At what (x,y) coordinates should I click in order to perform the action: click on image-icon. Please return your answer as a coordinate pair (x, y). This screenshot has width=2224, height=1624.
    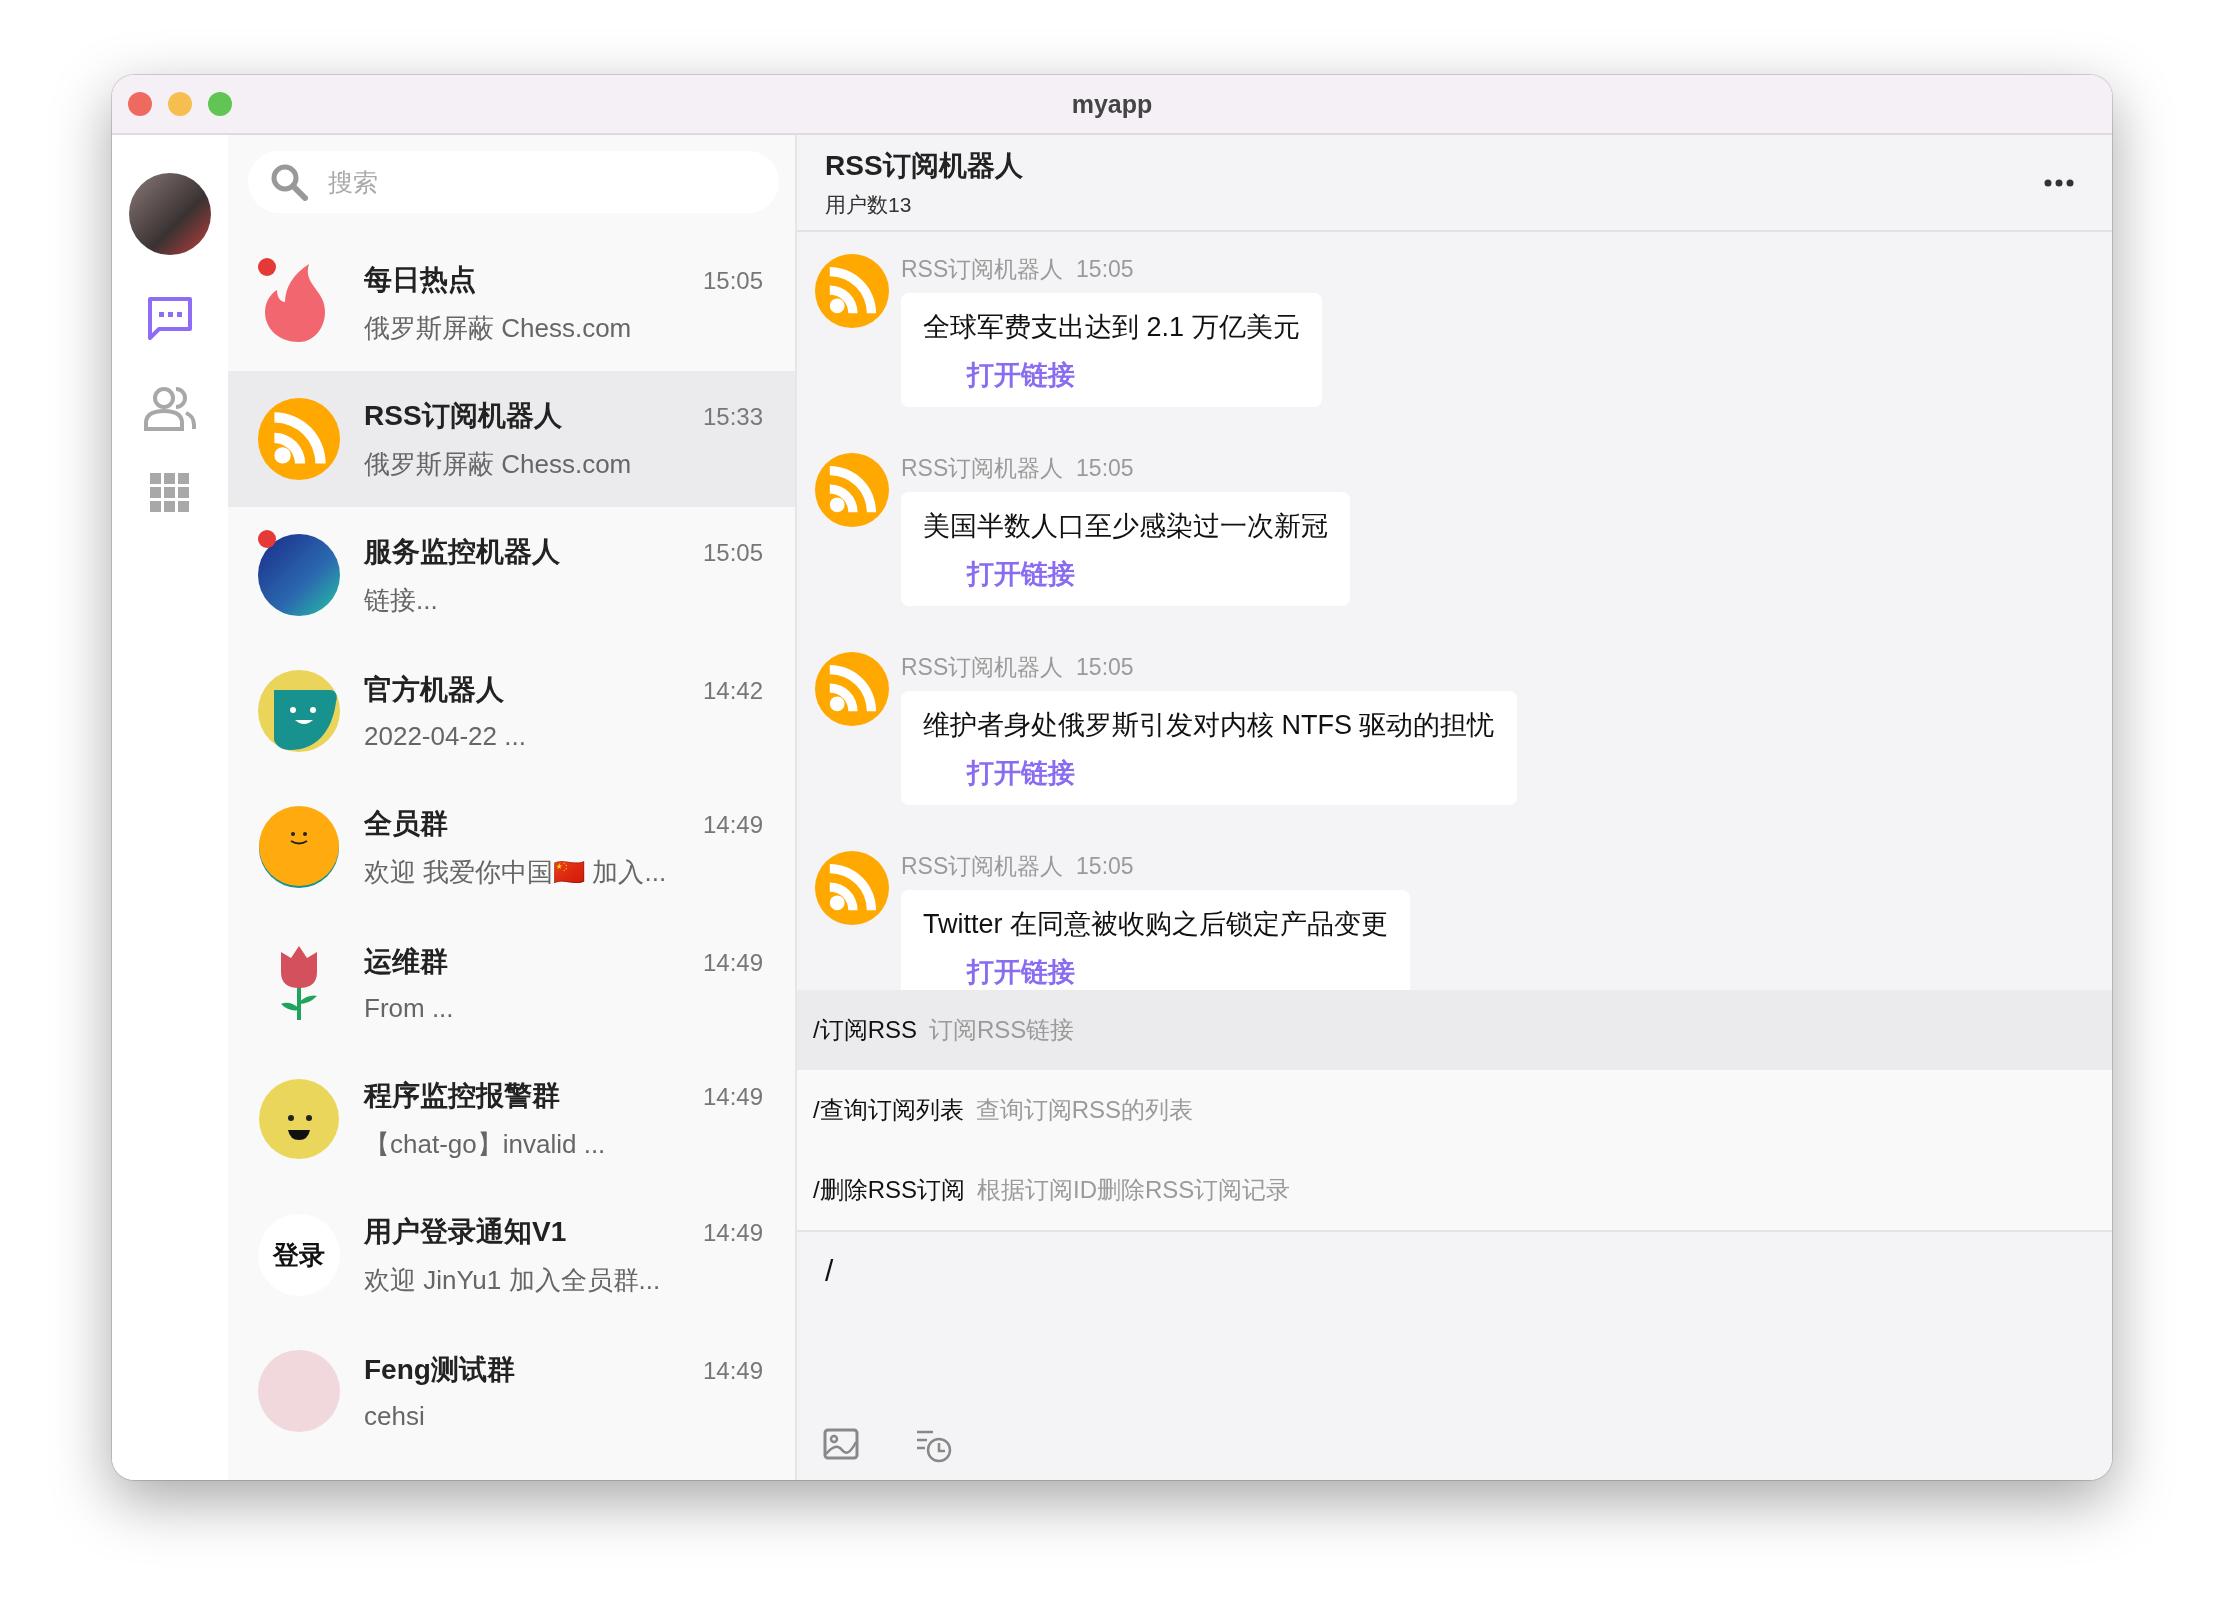
    Looking at the image, I should click on (841, 1444).